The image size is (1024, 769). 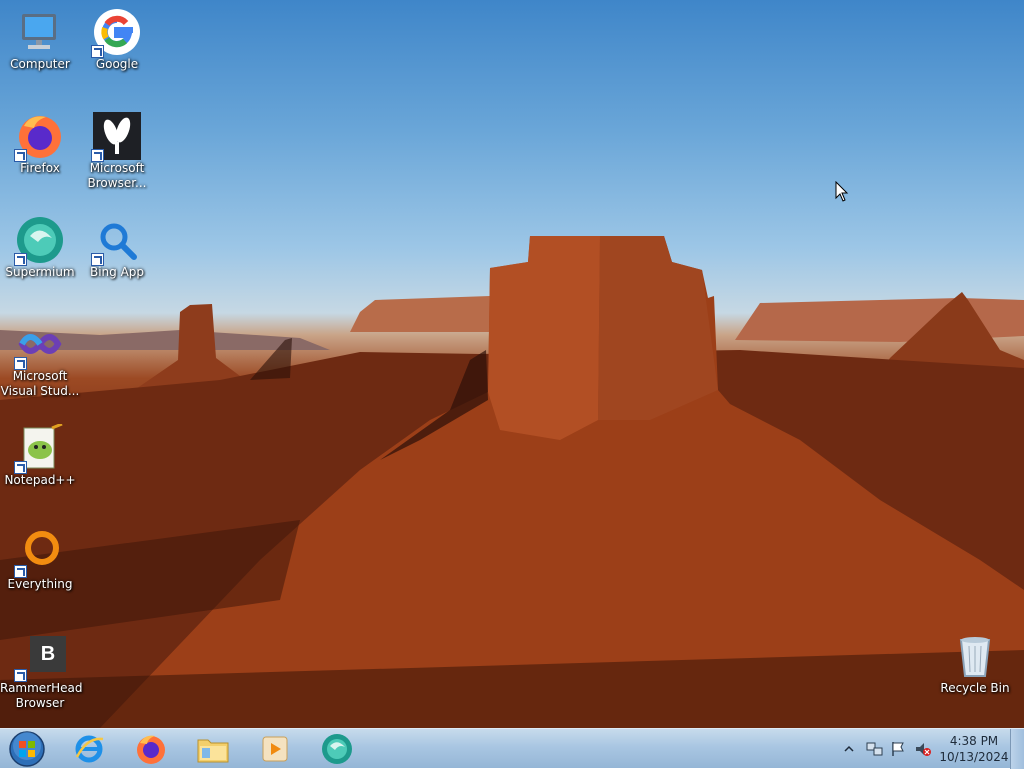 I want to click on action-center-flag-icon, so click(x=898, y=749).